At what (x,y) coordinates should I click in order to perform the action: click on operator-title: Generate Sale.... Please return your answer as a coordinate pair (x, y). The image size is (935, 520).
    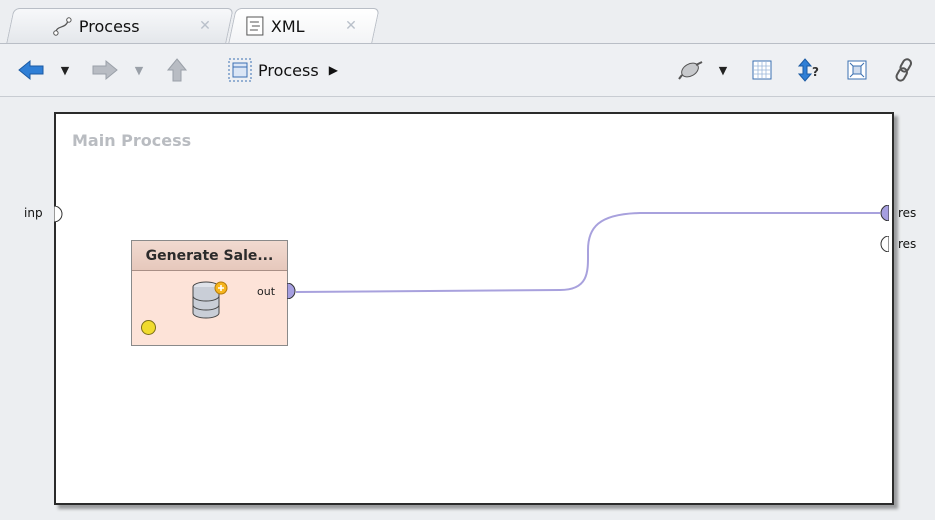
    Looking at the image, I should click on (209, 256).